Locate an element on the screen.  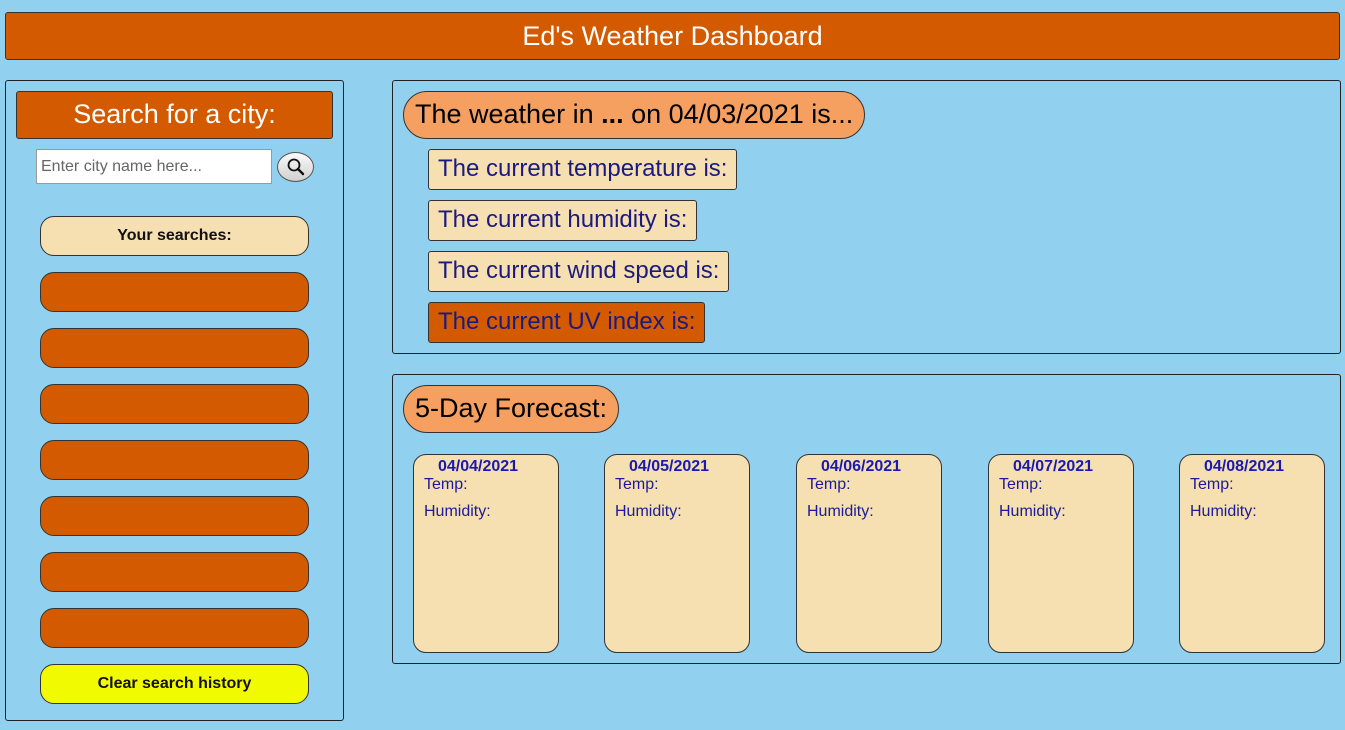
forecast-date: 04/07/2021 is located at coordinates (1053, 466).